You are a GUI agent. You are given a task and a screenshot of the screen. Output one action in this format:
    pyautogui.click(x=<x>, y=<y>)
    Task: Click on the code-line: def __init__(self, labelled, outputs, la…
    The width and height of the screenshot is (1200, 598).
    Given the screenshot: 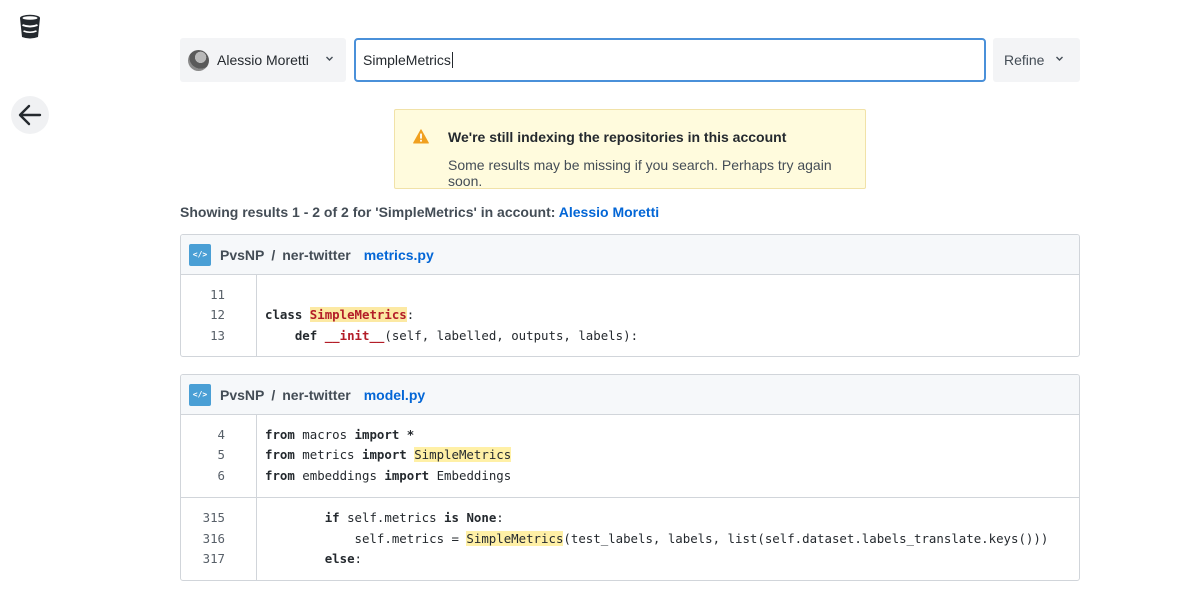 What is the action you would take?
    pyautogui.click(x=672, y=336)
    